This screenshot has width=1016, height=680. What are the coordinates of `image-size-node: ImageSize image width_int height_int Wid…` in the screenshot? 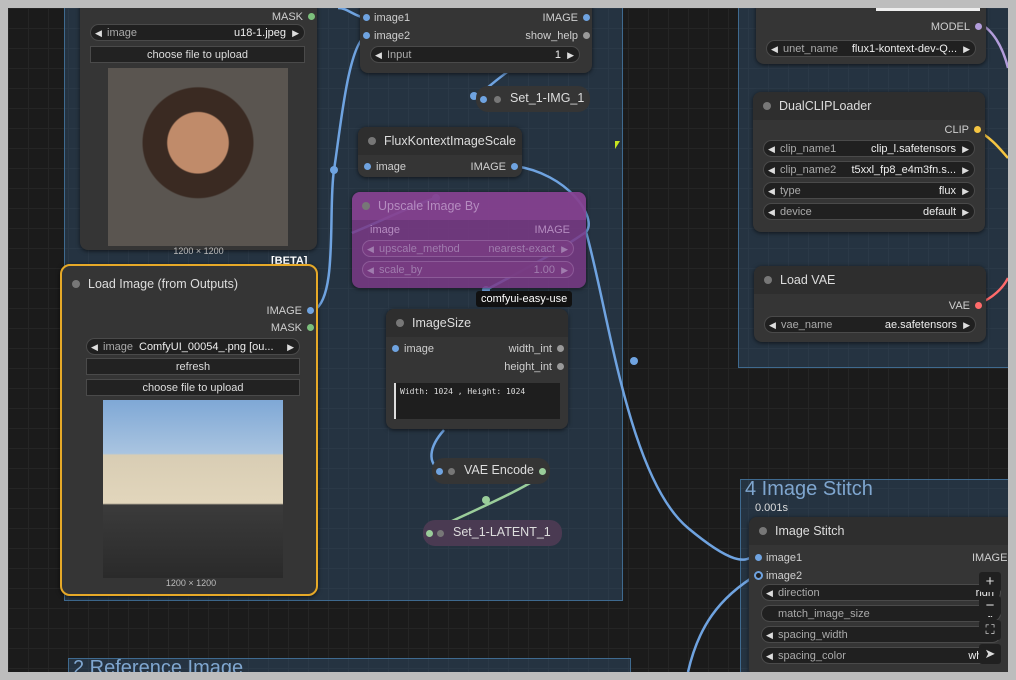 It's located at (477, 369).